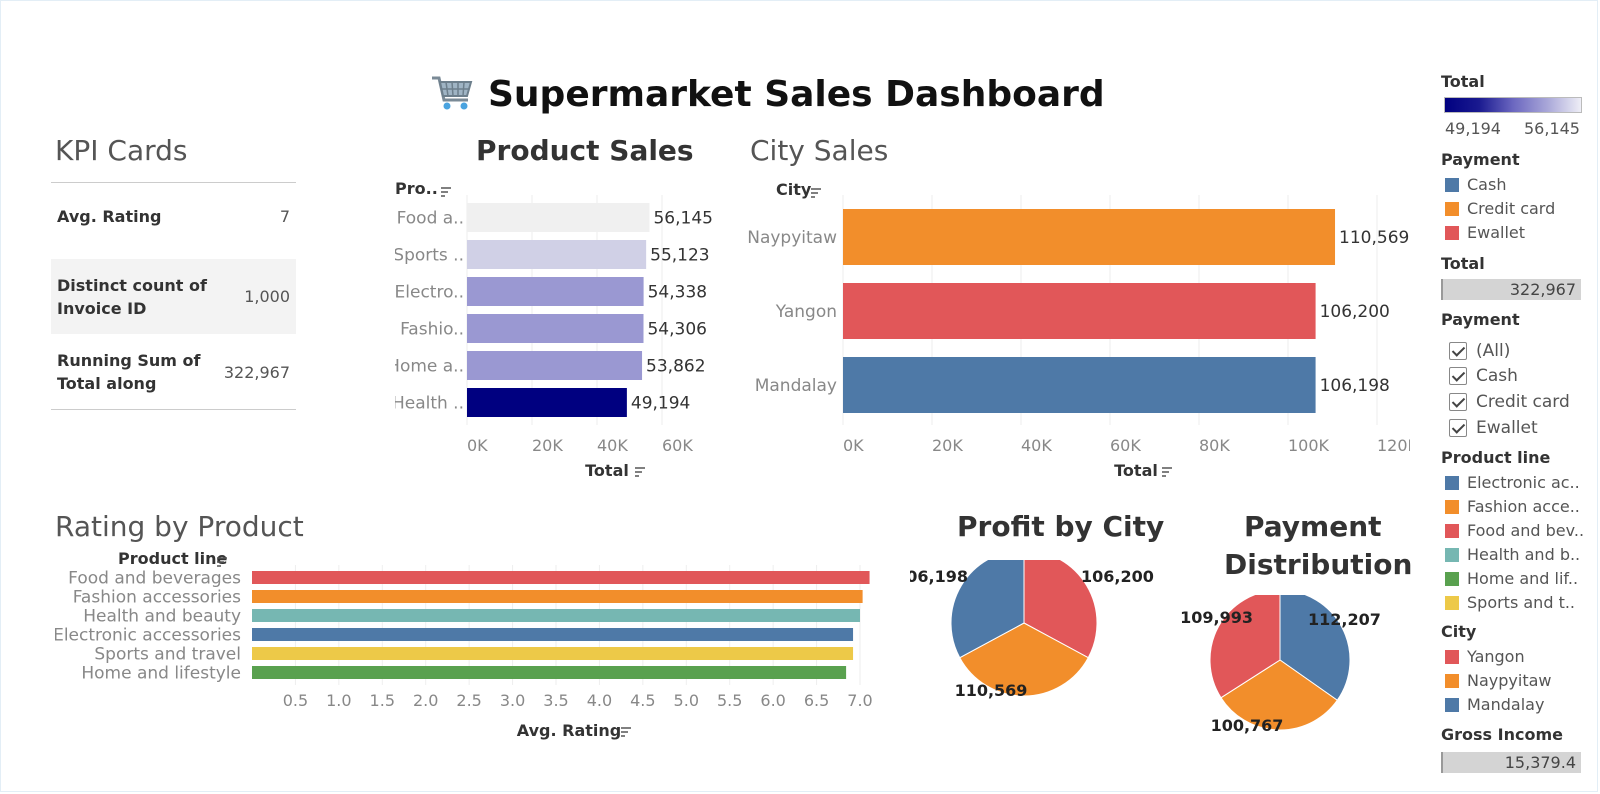 This screenshot has height=794, width=1600. I want to click on category-label: Mandalay, so click(796, 386).